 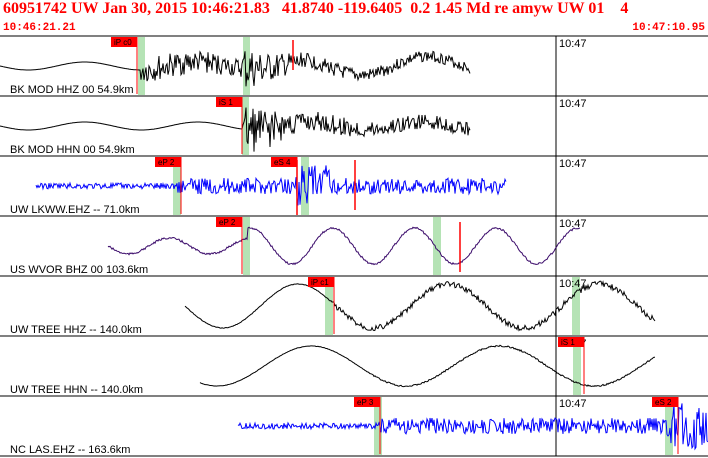 I want to click on station-label: UW LKWW.EHZ -- 71.0km, so click(x=75, y=210).